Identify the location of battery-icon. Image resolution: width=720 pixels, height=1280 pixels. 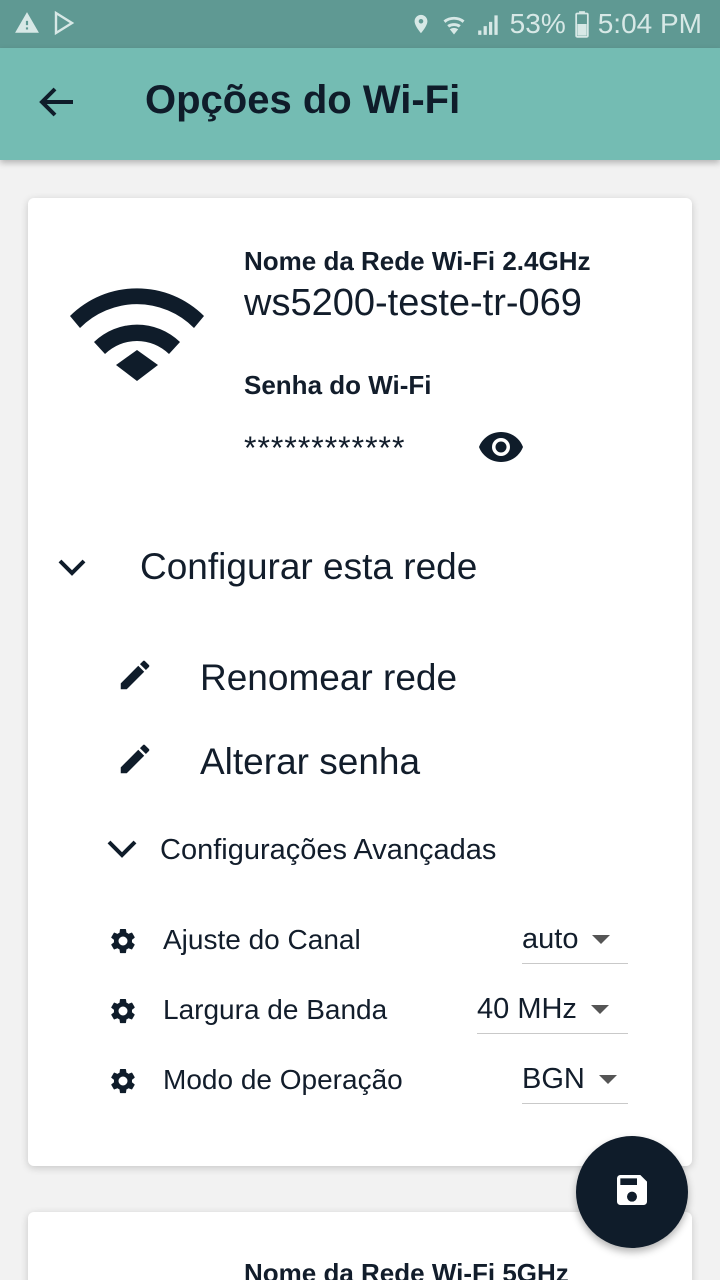
(582, 24).